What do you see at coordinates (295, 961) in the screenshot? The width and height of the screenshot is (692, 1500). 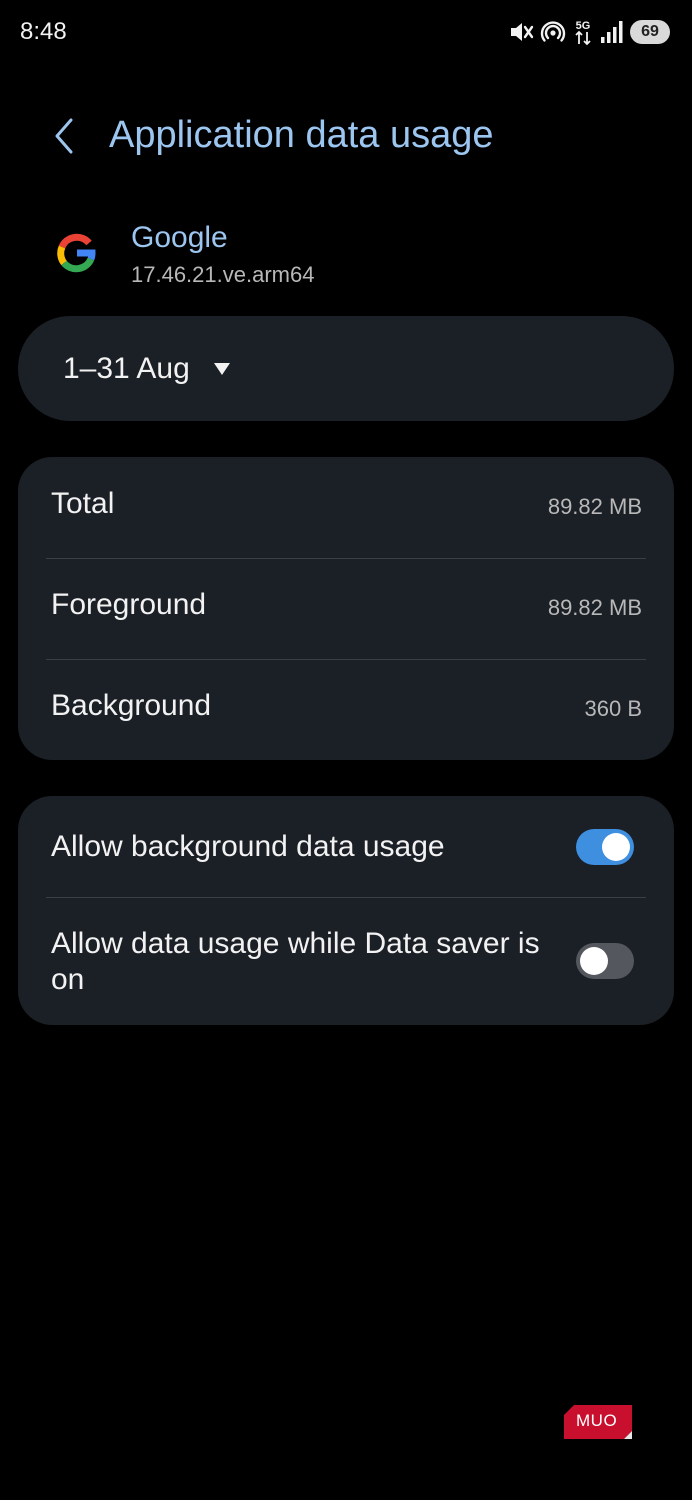 I see `setting-label: Allow data usage while Data saver is on` at bounding box center [295, 961].